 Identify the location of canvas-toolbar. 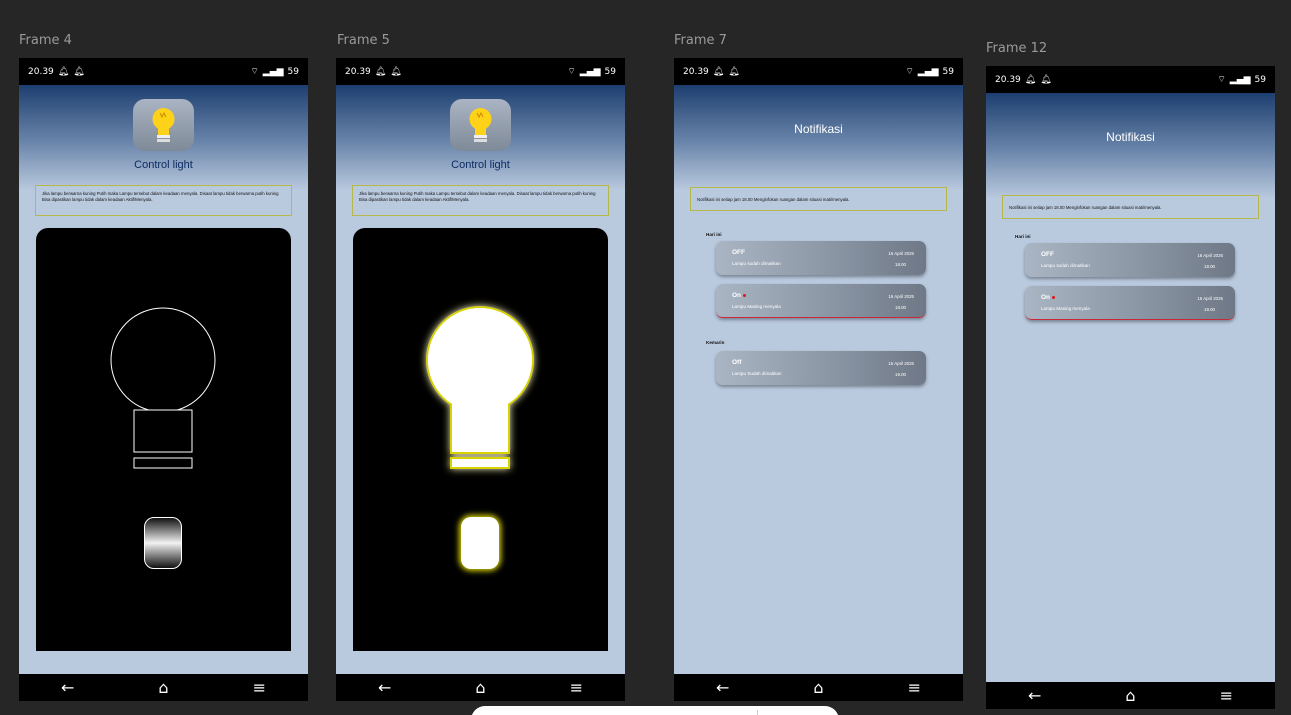
(655, 710).